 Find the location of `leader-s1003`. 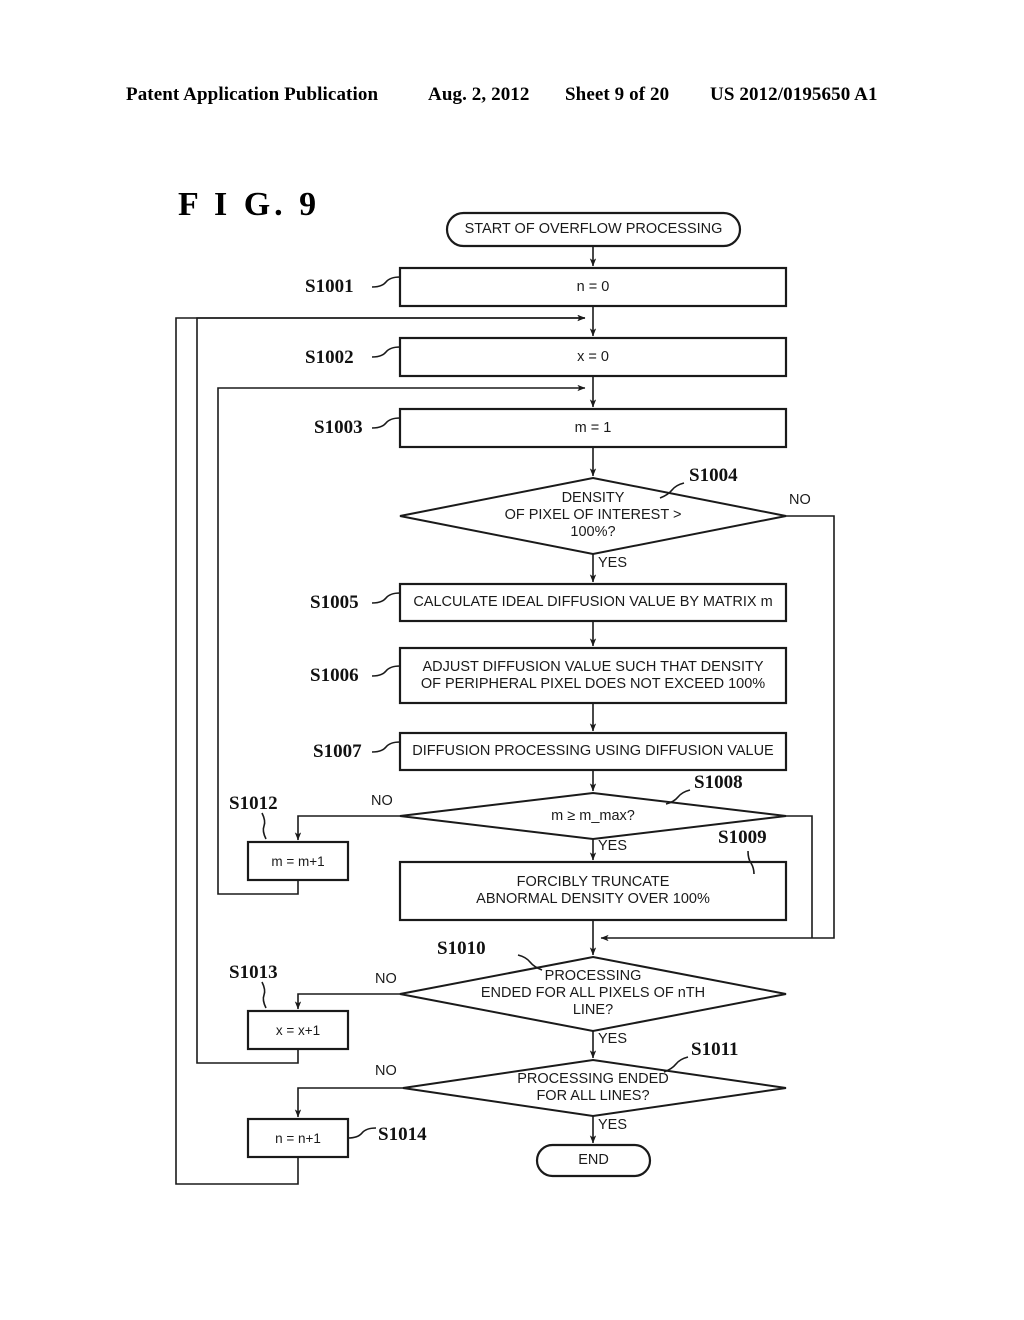

leader-s1003 is located at coordinates (386, 423).